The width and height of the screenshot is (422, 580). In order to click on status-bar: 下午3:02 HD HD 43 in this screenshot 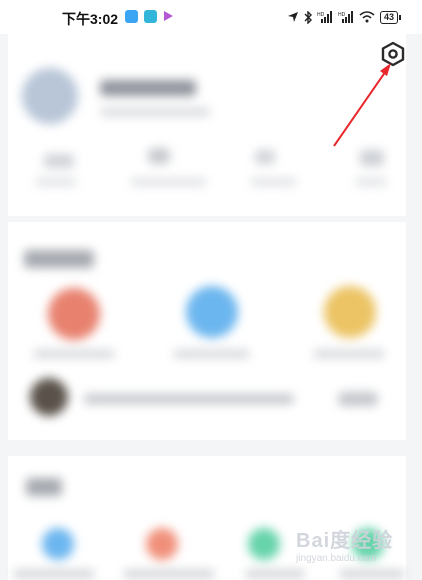, I will do `click(211, 17)`.